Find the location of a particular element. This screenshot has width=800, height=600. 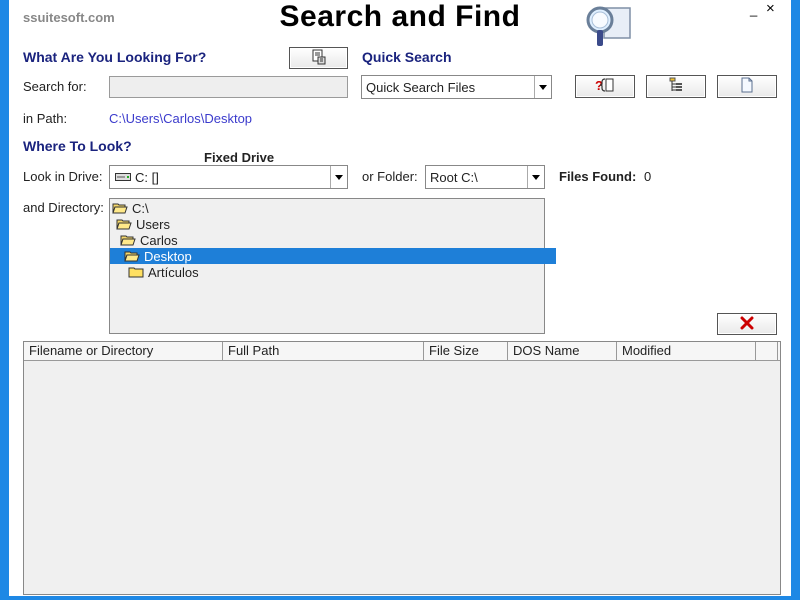

directory-tree: C:\ Users Carlos Desktop Artículos is located at coordinates (332, 266).